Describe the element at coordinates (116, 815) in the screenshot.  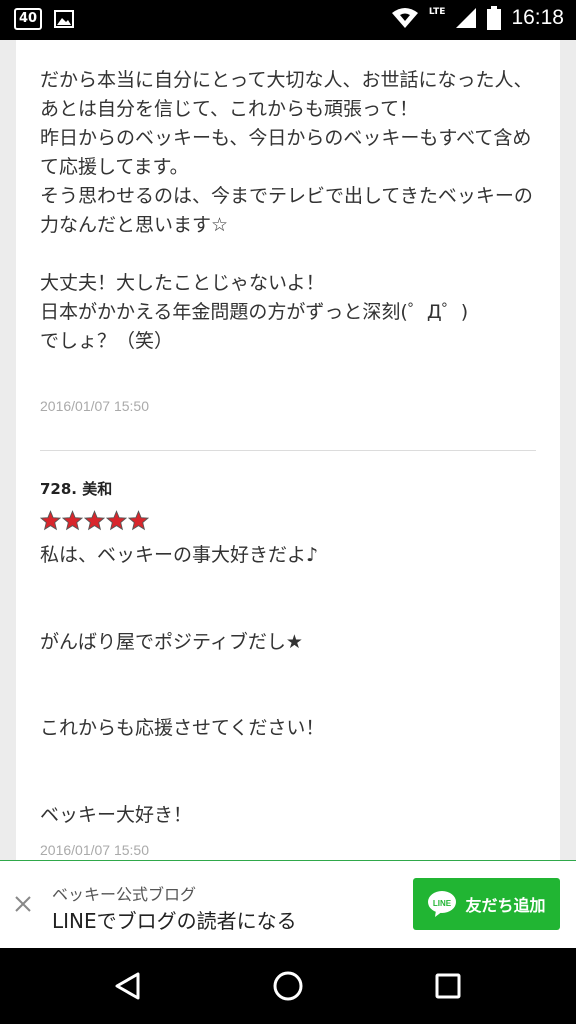
I see `comment-line: ベッキー大好き！` at that location.